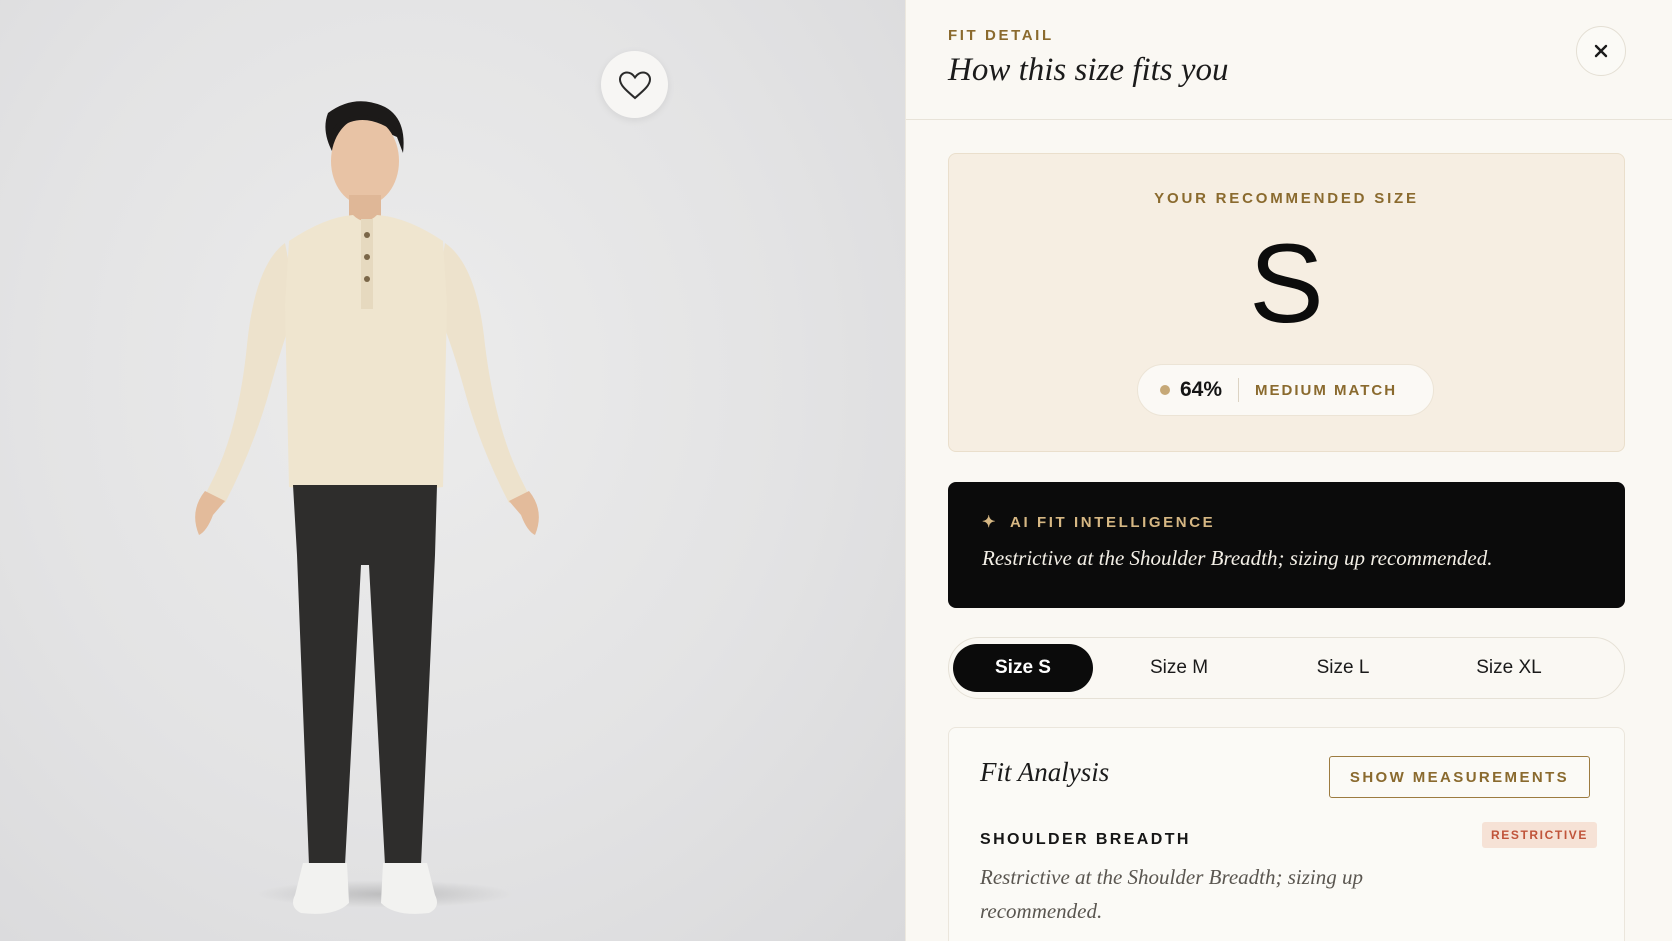 The image size is (1672, 941). I want to click on recommended-size-card: YOUR RECOMMENDED SIZE S 64% MEDIUM MATCH, so click(1286, 302).